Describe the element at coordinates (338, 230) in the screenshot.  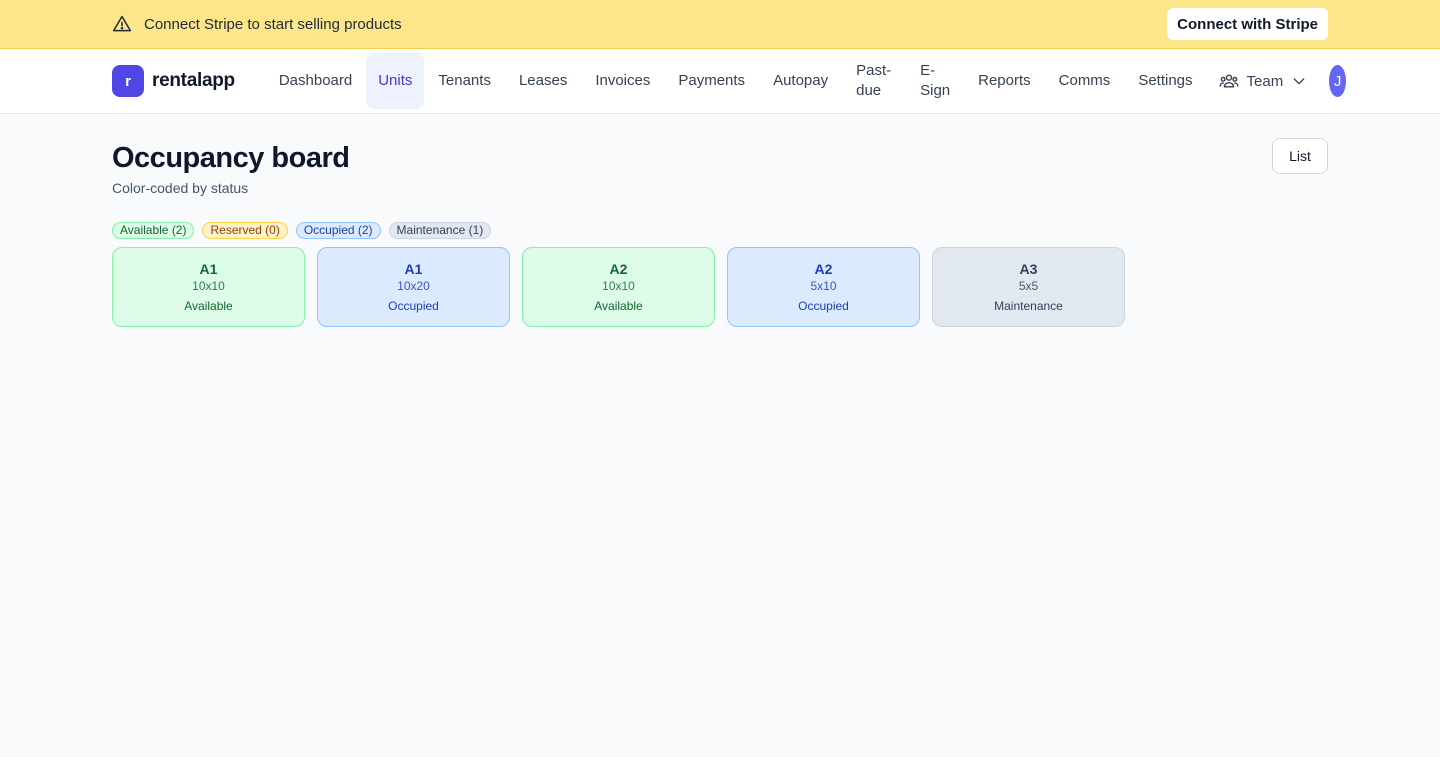
I see `legend-pill-occupied: Occupied (2)` at that location.